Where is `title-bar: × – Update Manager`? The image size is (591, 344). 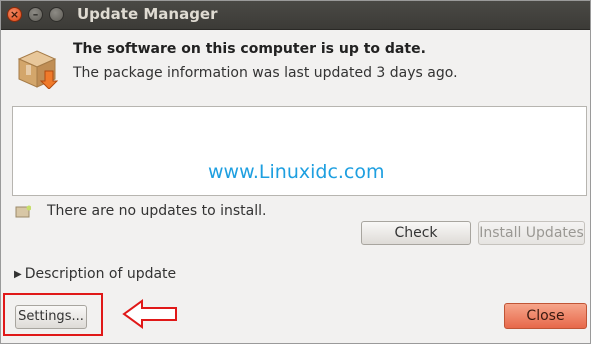
title-bar: × – Update Manager is located at coordinates (295, 15).